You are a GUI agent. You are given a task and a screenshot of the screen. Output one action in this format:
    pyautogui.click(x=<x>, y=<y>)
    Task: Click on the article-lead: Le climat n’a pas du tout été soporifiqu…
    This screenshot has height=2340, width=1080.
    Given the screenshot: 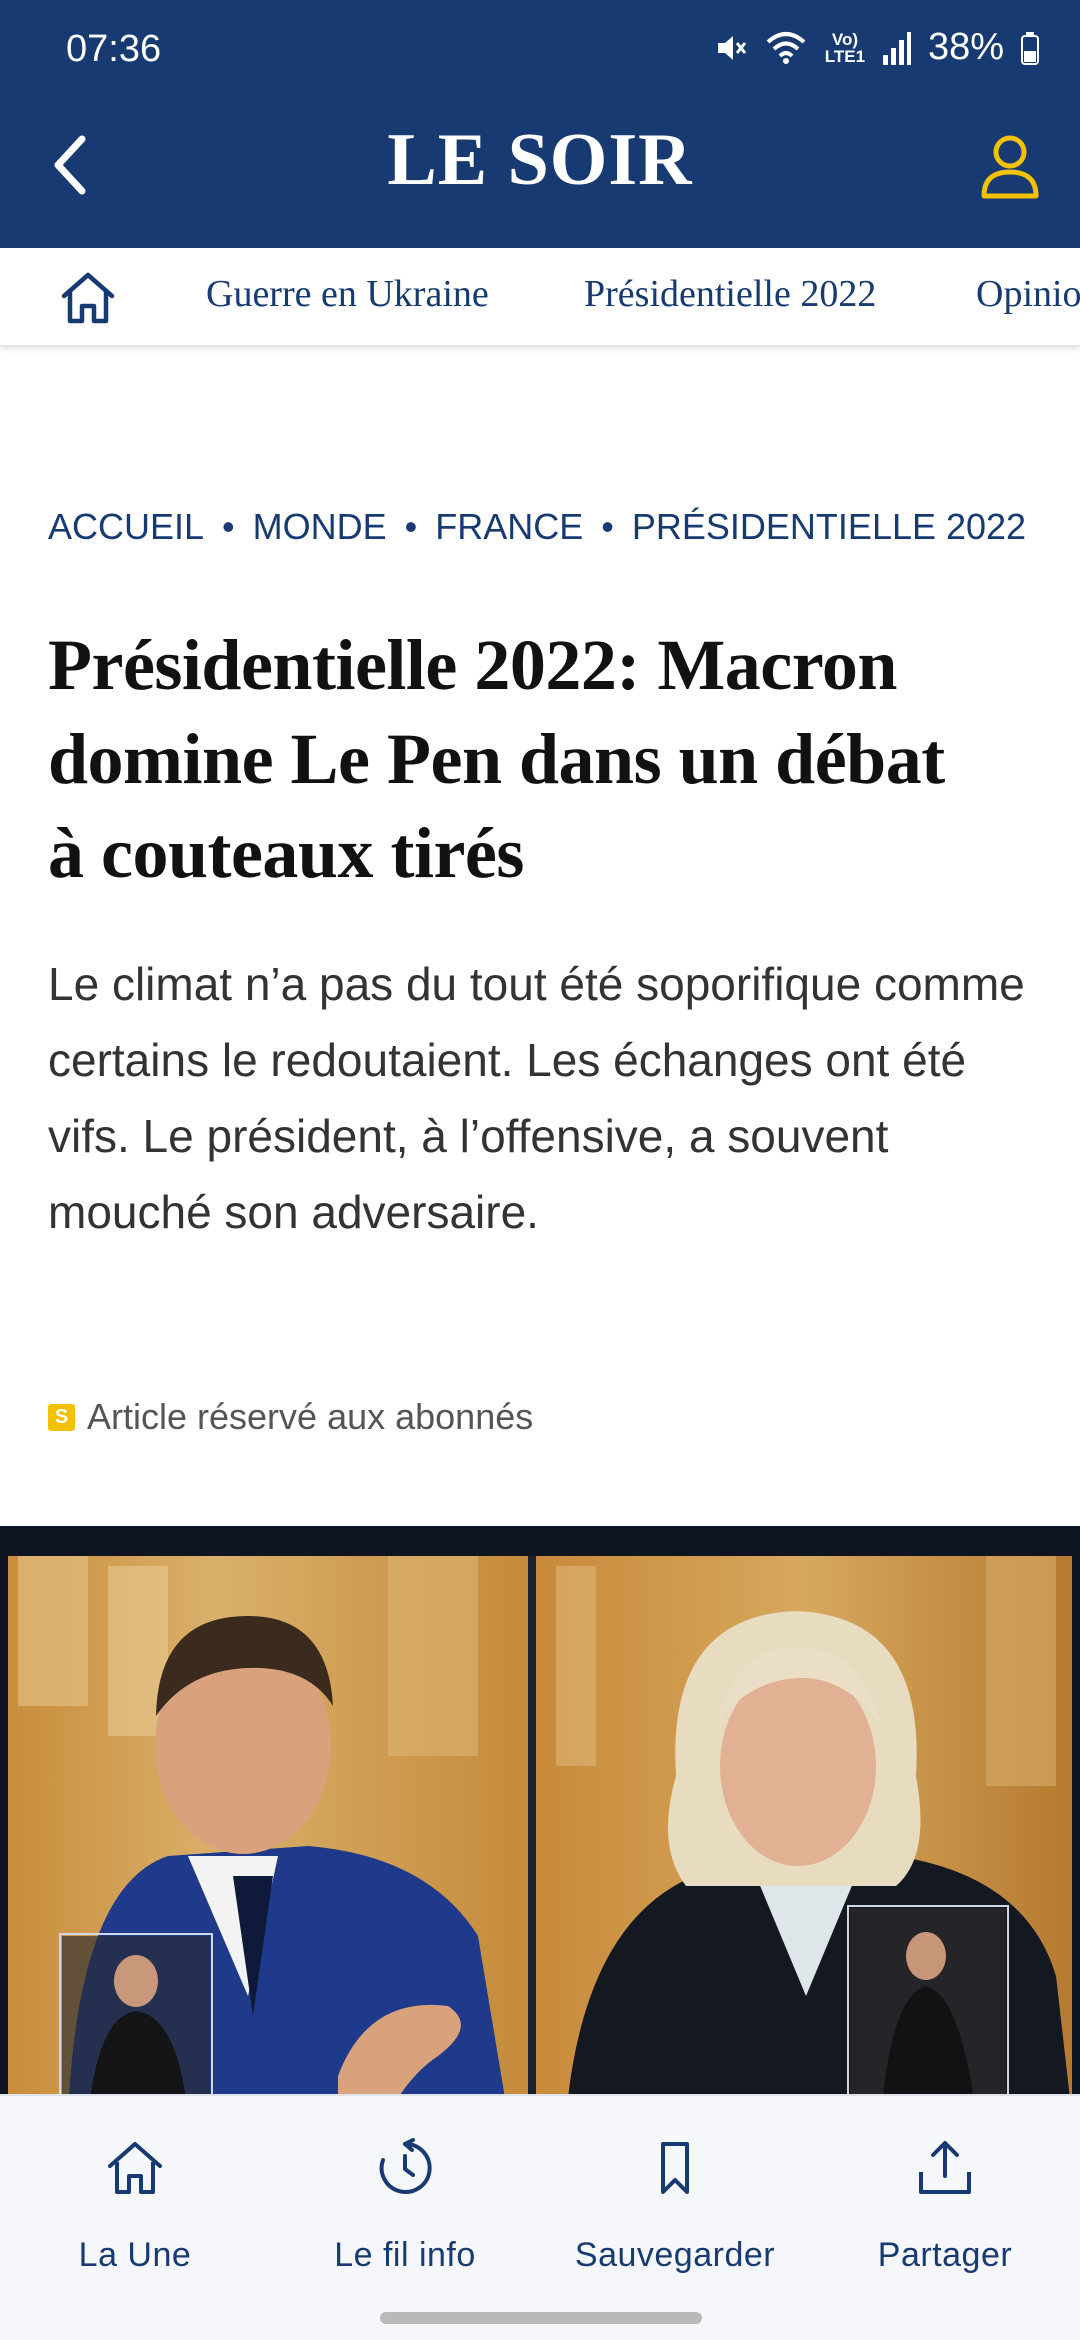 What is the action you would take?
    pyautogui.click(x=536, y=1098)
    